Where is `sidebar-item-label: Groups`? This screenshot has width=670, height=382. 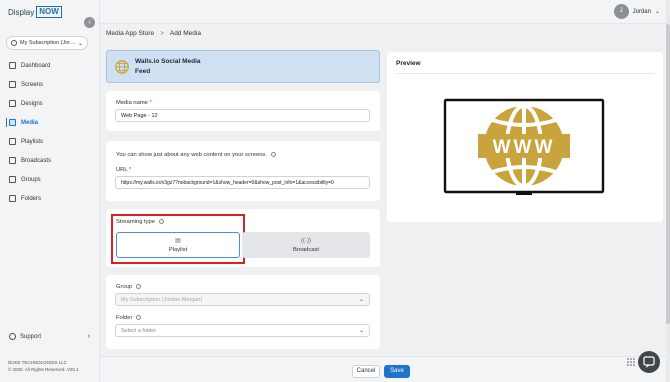
sidebar-item-label: Groups is located at coordinates (31, 179).